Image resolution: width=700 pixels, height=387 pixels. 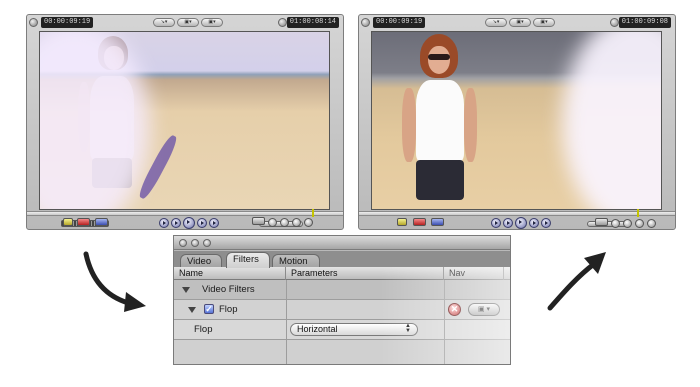 I want to click on viewer-top-bar: 00:00:09:19 ↘▾ ▣▾ ▣▾ 01:00:09:08, so click(x=517, y=23).